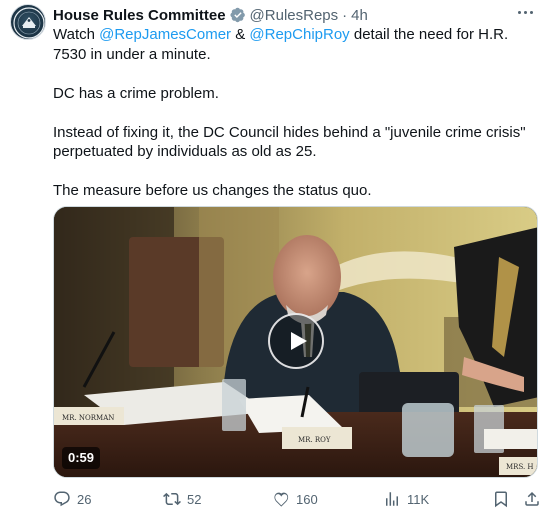 This screenshot has height=514, width=545. I want to click on mention-roy-link: @RepChipRoy, so click(299, 34).